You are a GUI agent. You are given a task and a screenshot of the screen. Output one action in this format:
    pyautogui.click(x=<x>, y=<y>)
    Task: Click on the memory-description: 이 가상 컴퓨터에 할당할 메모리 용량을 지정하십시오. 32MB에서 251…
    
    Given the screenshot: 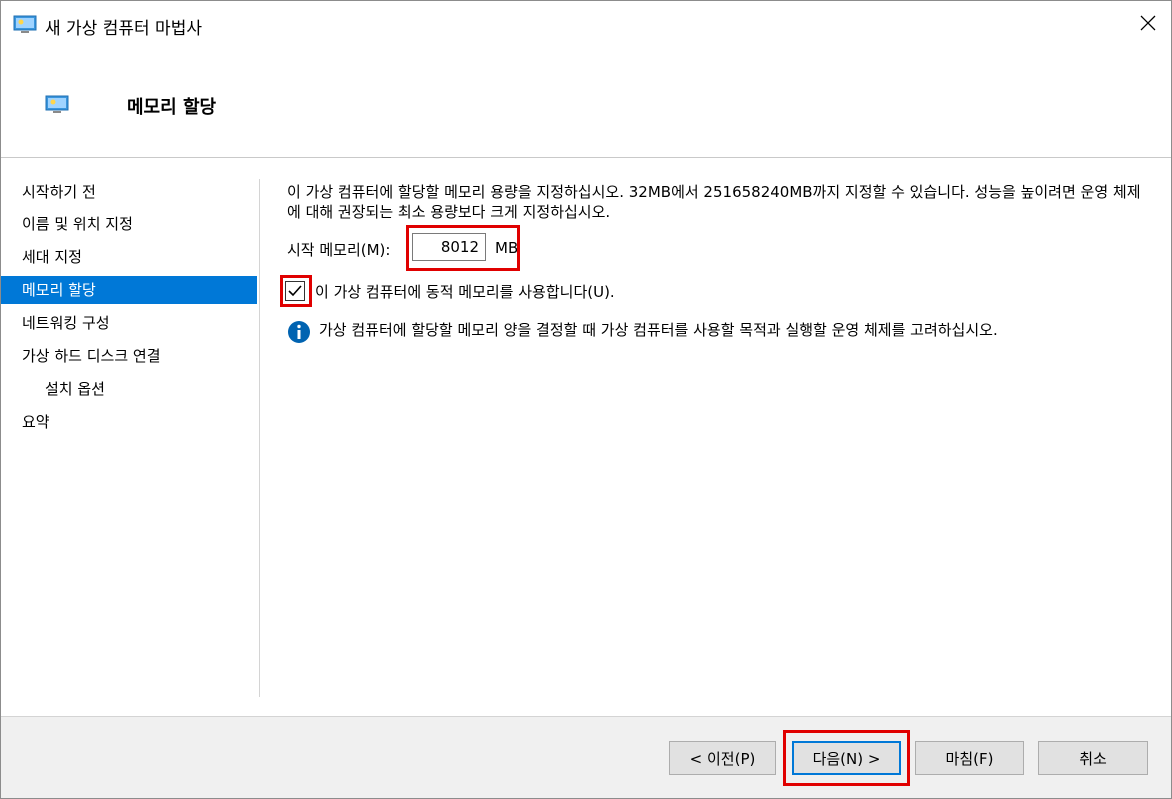 What is the action you would take?
    pyautogui.click(x=714, y=202)
    